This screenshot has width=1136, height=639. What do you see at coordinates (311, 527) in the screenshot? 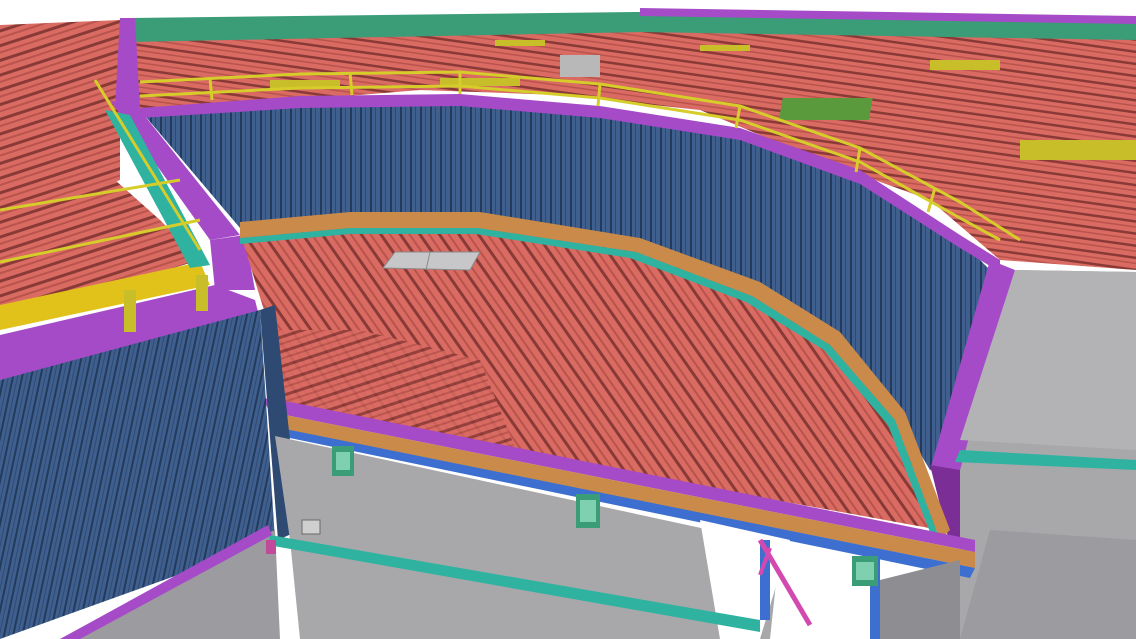
I see `louver-vent` at bounding box center [311, 527].